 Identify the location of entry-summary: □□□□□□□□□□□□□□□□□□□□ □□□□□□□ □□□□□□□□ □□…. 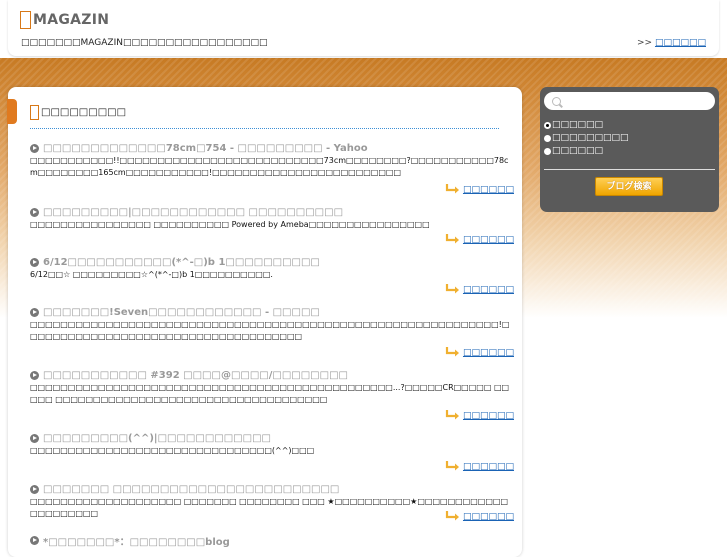
(269, 507).